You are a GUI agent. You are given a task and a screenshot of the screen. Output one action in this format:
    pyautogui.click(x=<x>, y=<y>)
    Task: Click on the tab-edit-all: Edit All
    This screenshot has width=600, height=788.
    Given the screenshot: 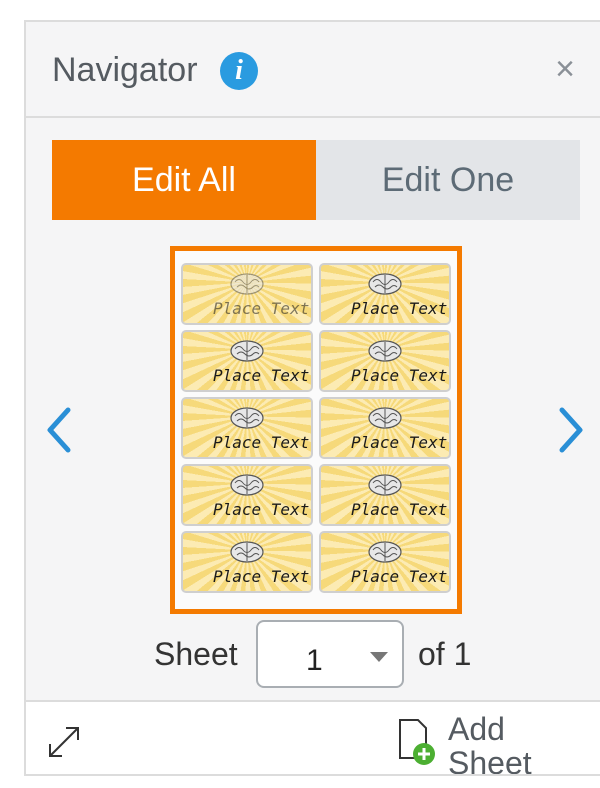 What is the action you would take?
    pyautogui.click(x=184, y=180)
    